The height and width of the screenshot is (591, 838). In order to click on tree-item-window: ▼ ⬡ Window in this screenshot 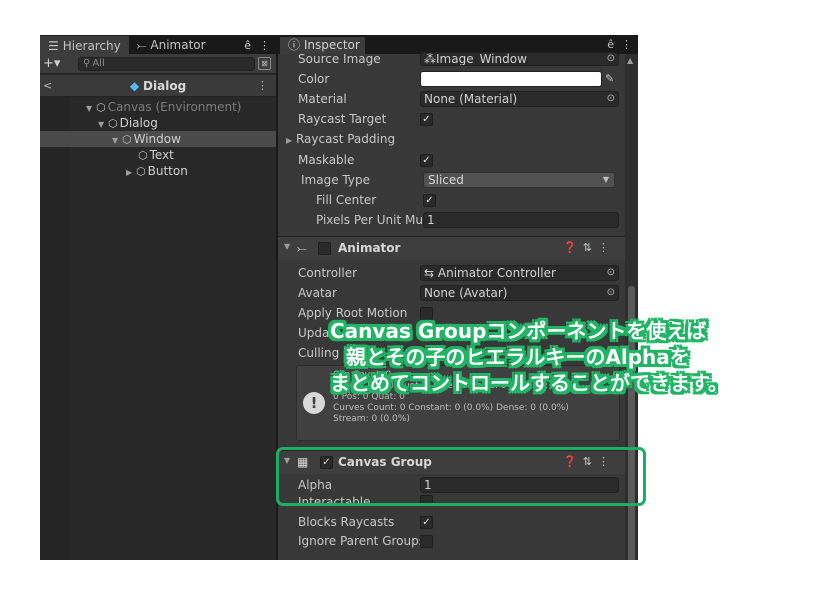, I will do `click(158, 139)`.